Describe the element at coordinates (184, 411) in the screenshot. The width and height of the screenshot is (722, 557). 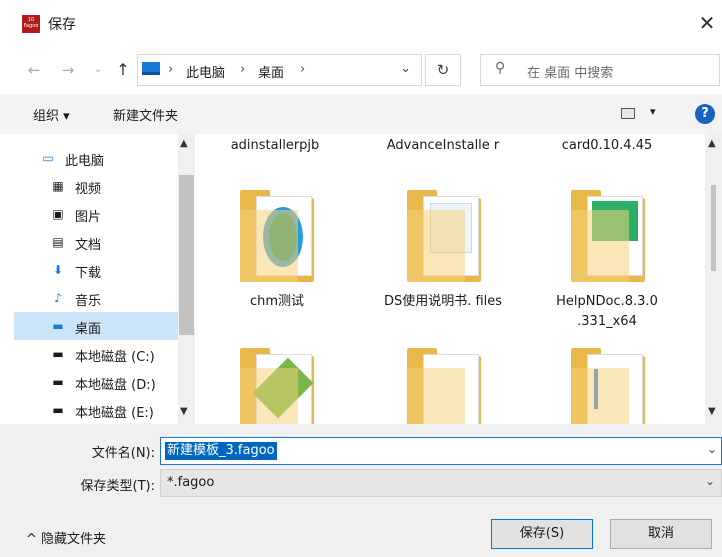
I see `sidebar-scroll-down-icon: ▼` at that location.